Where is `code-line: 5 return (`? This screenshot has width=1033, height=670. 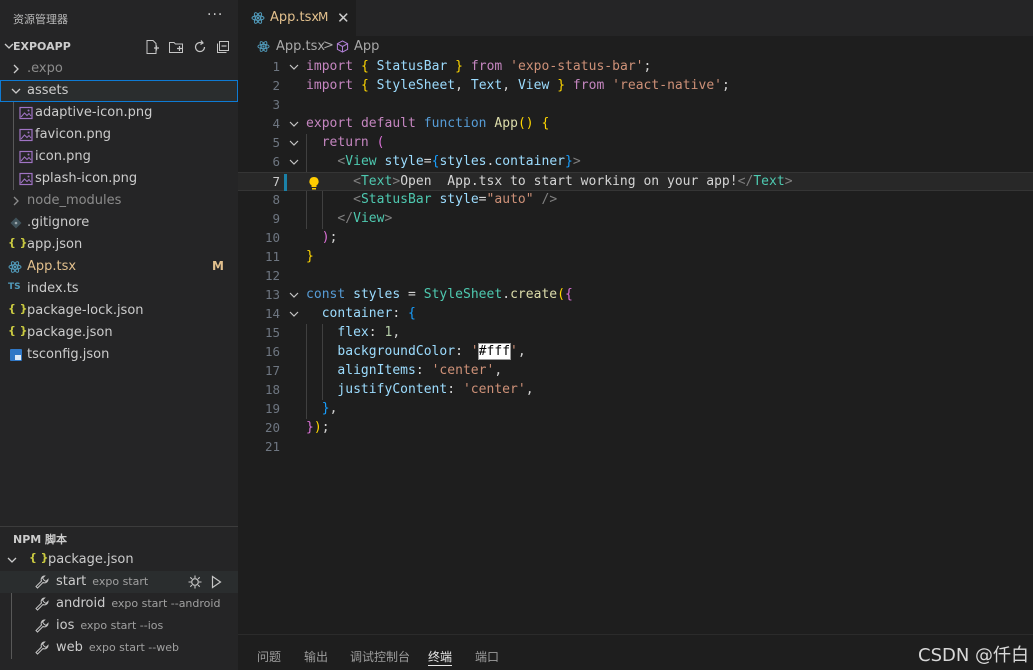
code-line: 5 return ( is located at coordinates (328, 142).